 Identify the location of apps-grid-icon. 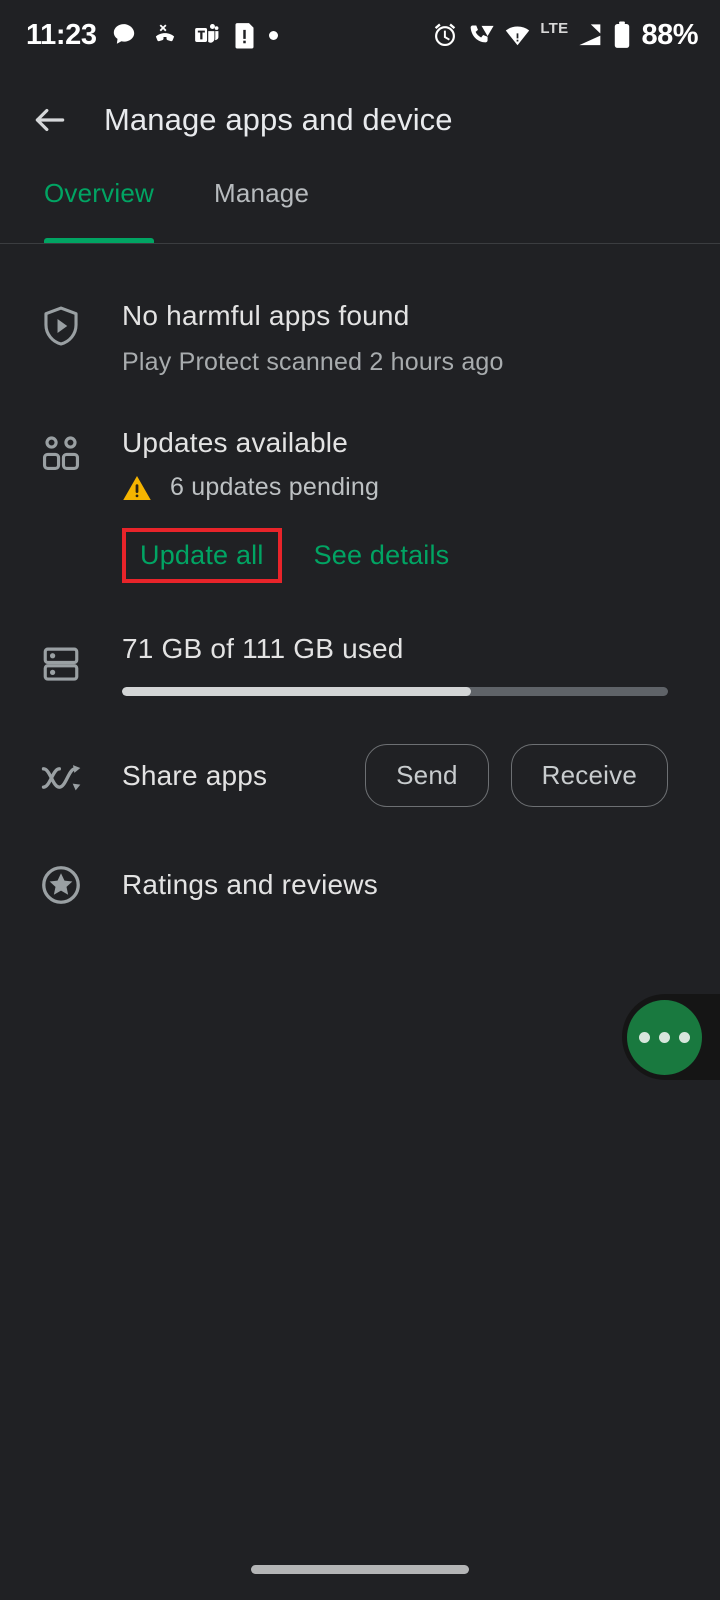
(61, 453).